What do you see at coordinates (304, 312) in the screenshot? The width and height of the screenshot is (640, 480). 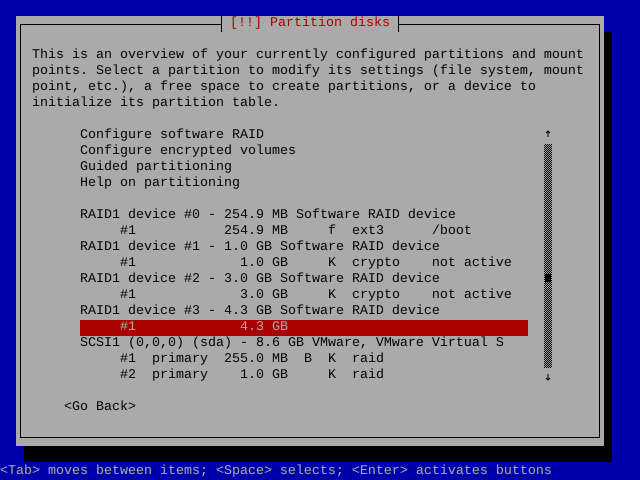 I see `menu-item: RAID1 device #3 - 4.3 GB Software RAID device` at bounding box center [304, 312].